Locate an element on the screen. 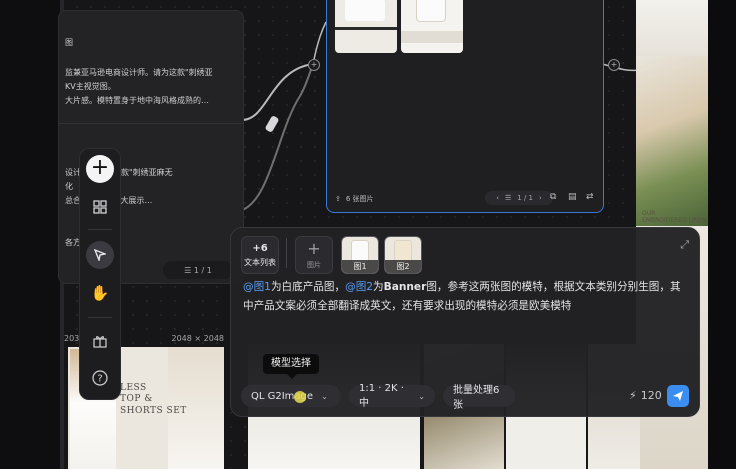  connect-point-left: + is located at coordinates (314, 65).